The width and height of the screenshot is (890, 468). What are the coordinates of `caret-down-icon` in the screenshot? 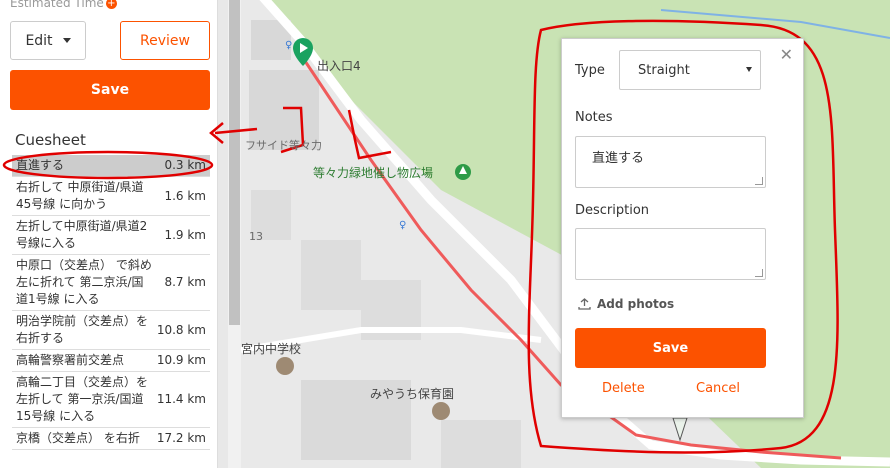 It's located at (66, 40).